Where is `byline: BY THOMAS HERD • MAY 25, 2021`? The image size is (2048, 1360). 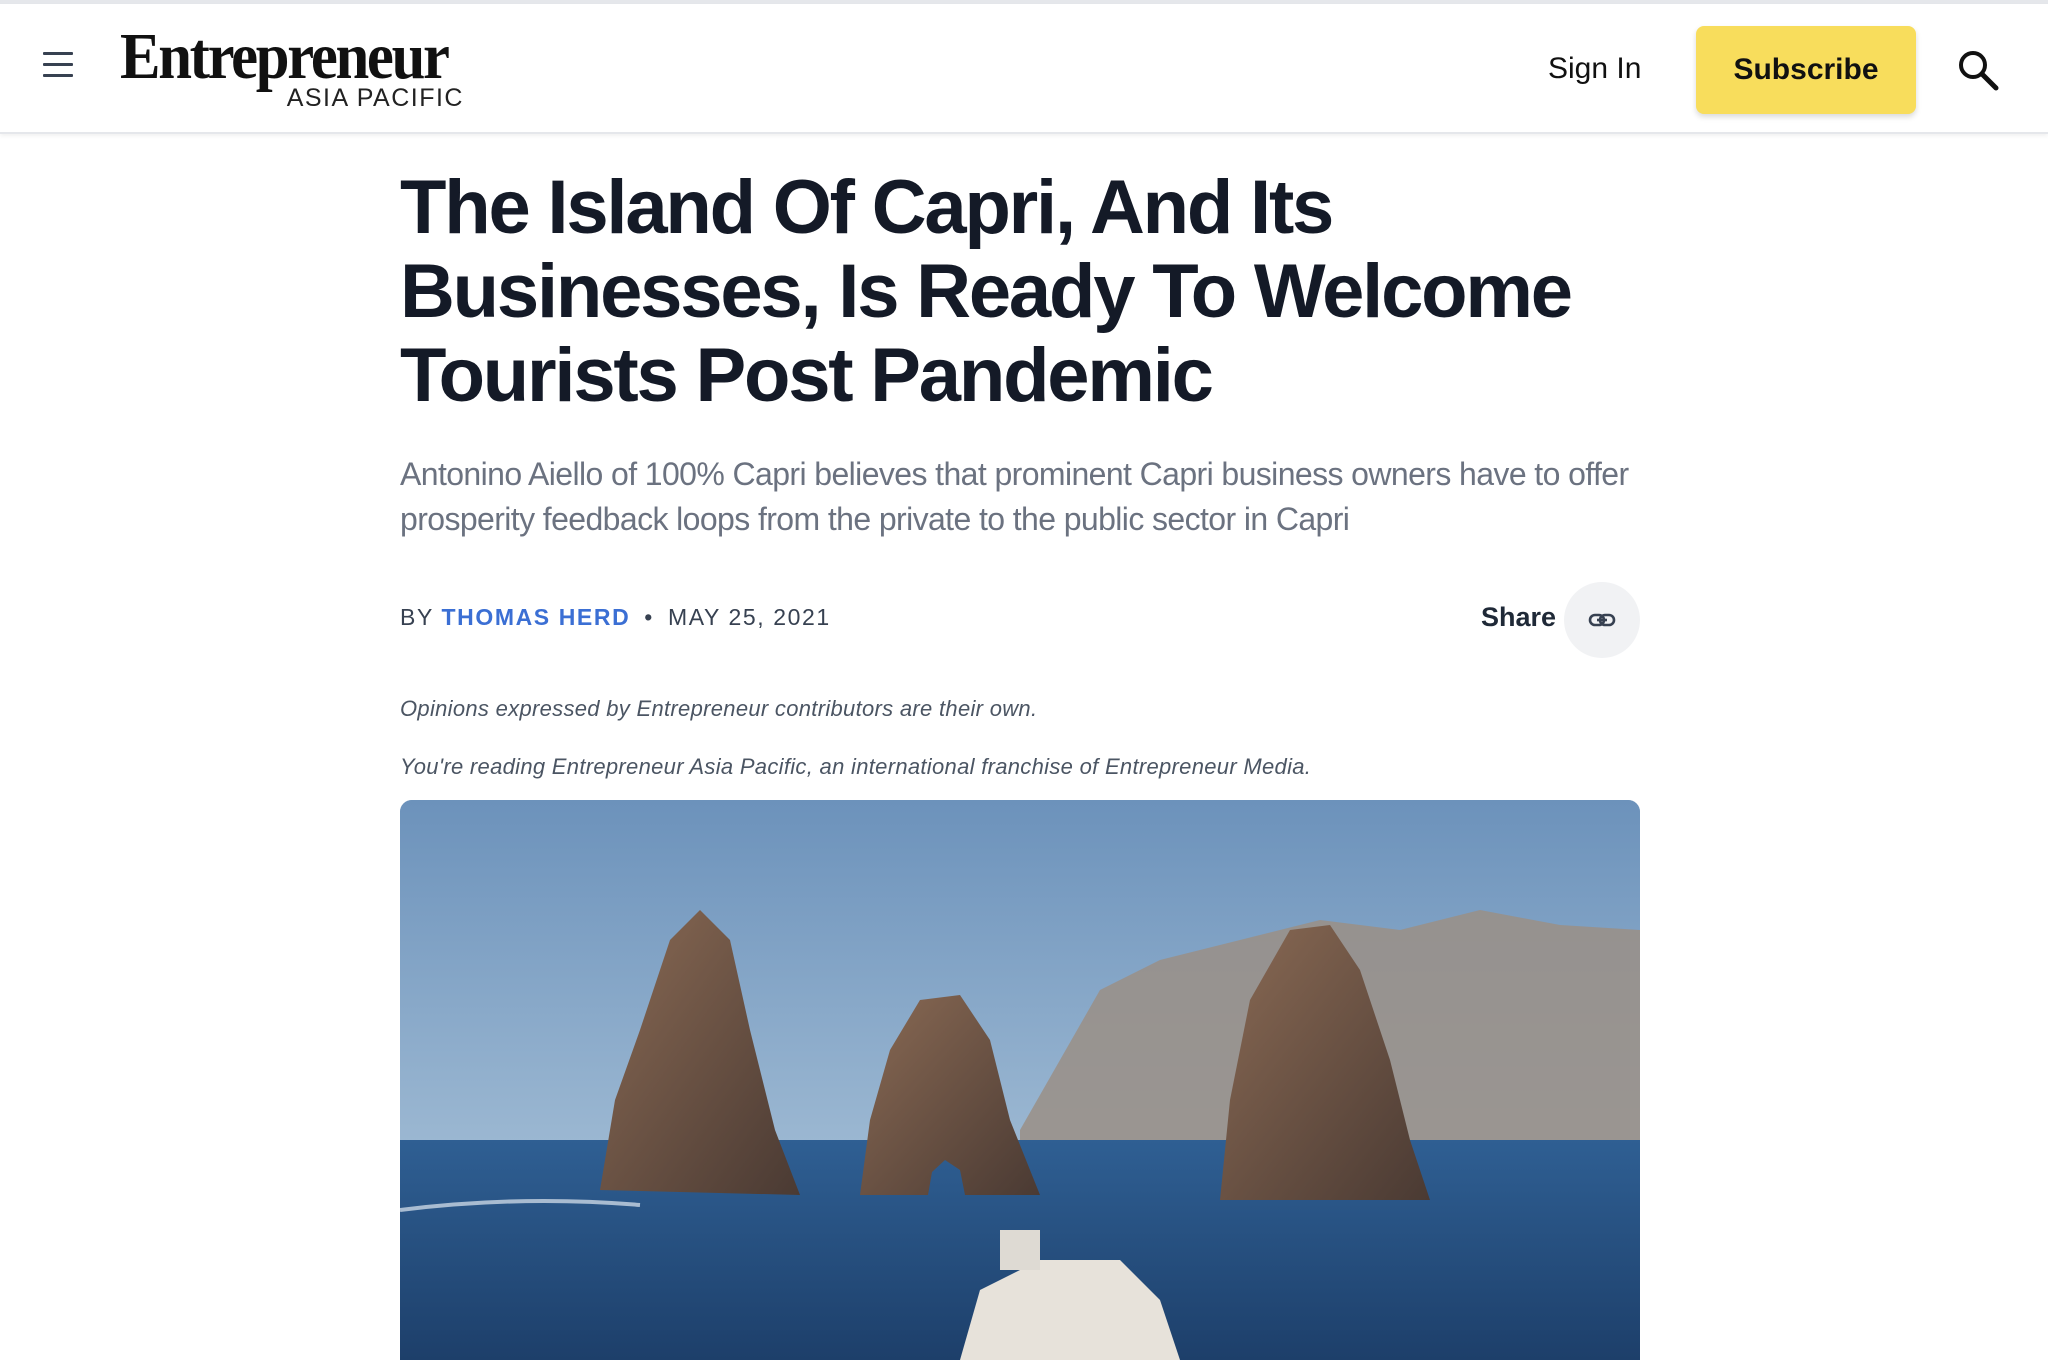
byline: BY THOMAS HERD • MAY 25, 2021 is located at coordinates (615, 617).